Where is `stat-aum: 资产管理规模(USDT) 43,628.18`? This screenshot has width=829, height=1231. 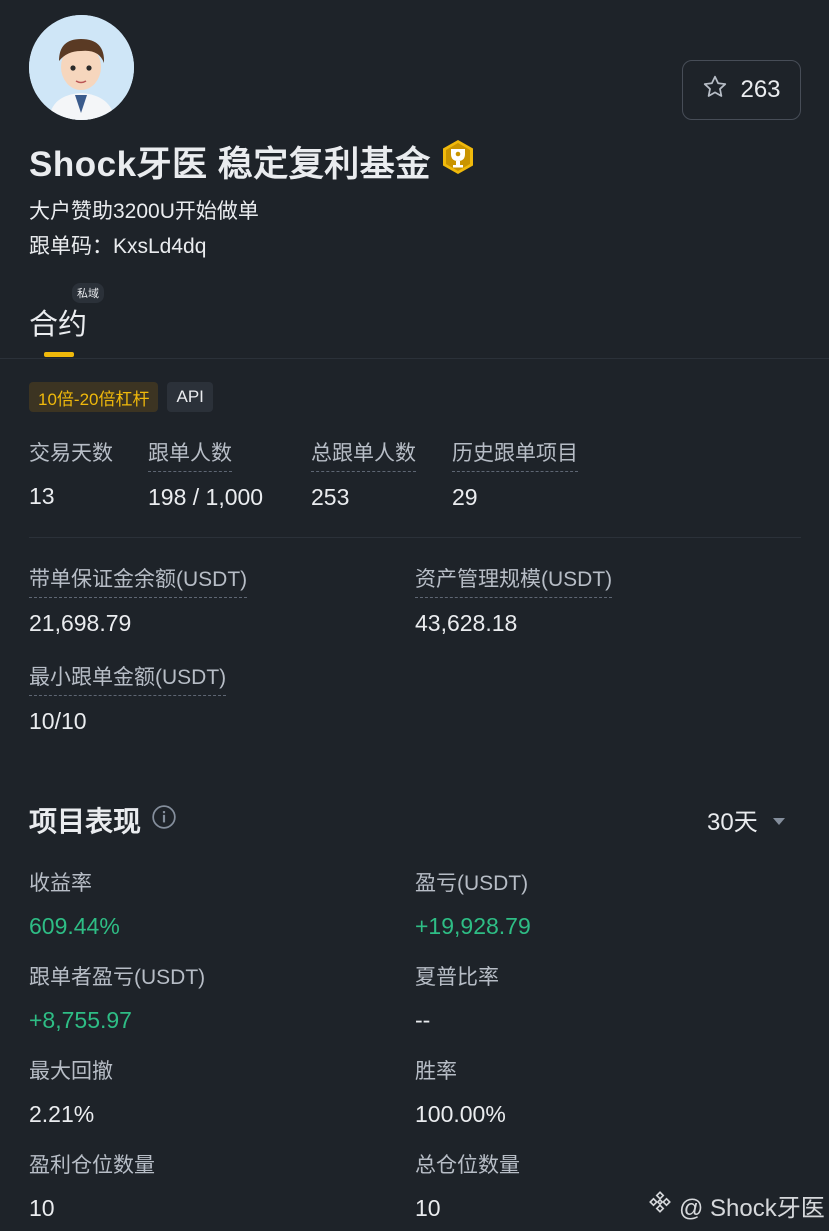
stat-aum: 资产管理规模(USDT) 43,628.18 is located at coordinates (514, 600).